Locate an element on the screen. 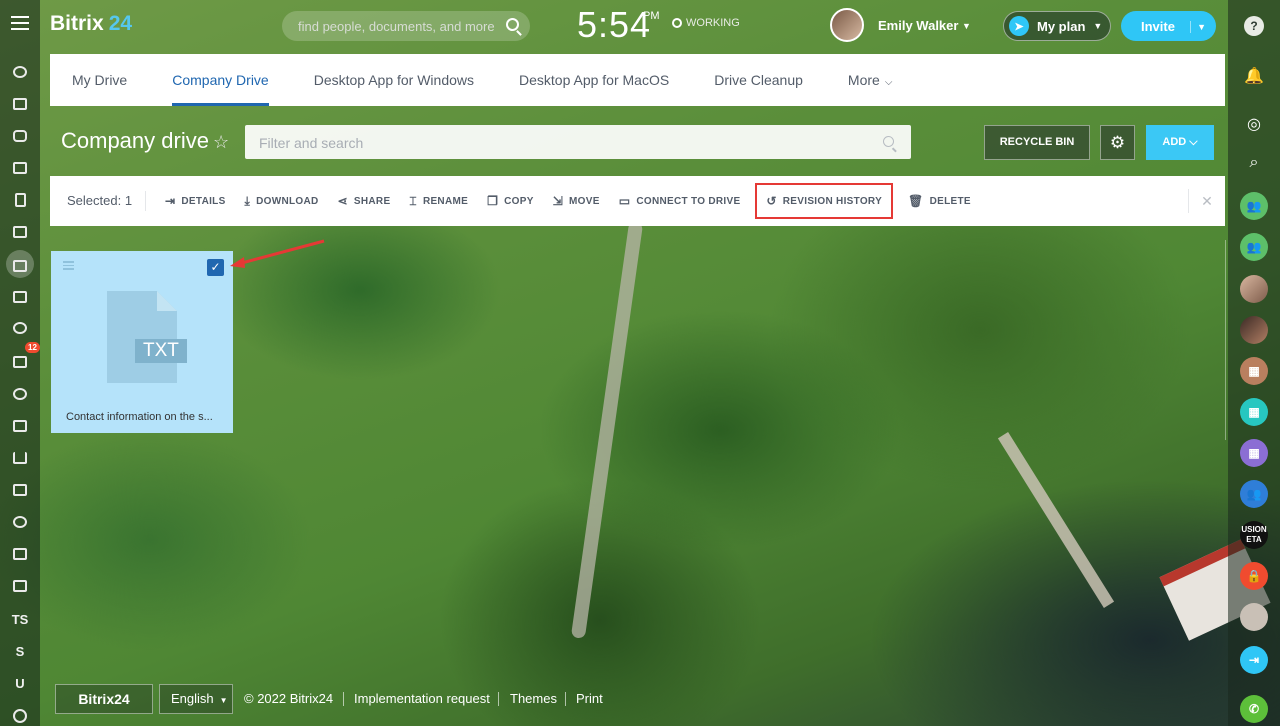 The image size is (1280, 726). sidebar-item-box2 is located at coordinates (20, 586).